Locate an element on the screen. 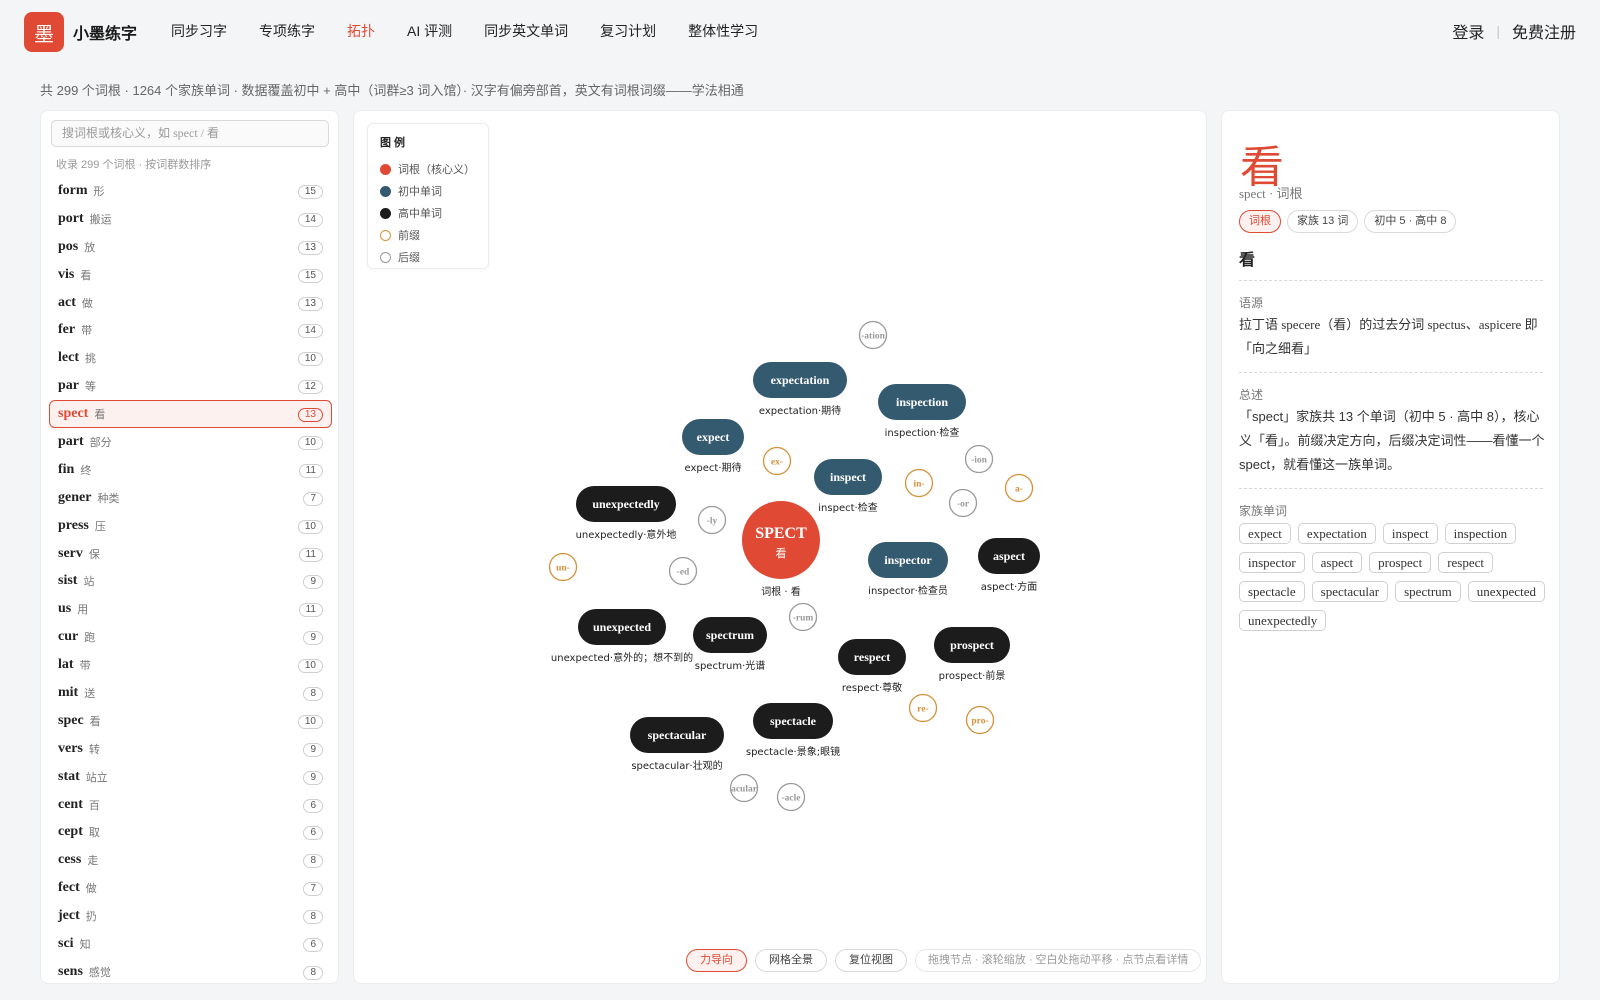 This screenshot has height=1000, width=1600. root-item-press: press 压 10 is located at coordinates (190, 526).